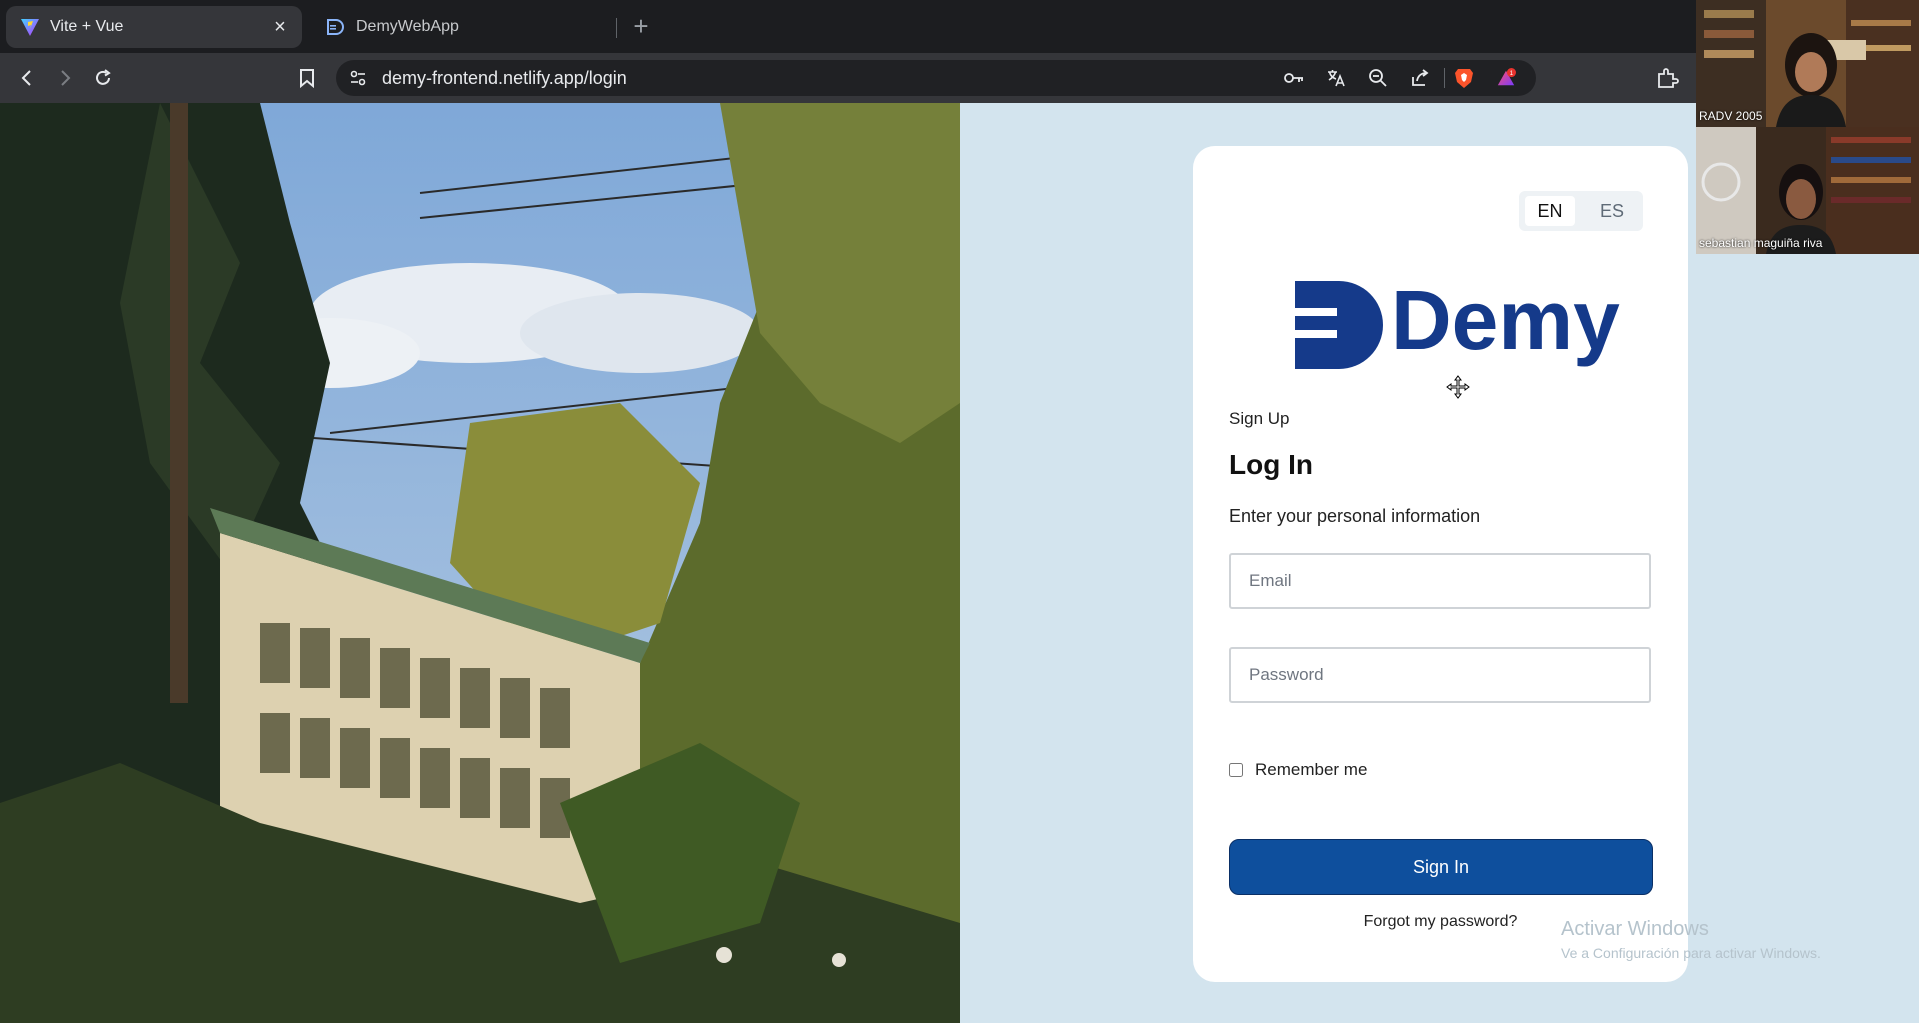  I want to click on tab-demywebapp: DemyWebApp, so click(465, 27).